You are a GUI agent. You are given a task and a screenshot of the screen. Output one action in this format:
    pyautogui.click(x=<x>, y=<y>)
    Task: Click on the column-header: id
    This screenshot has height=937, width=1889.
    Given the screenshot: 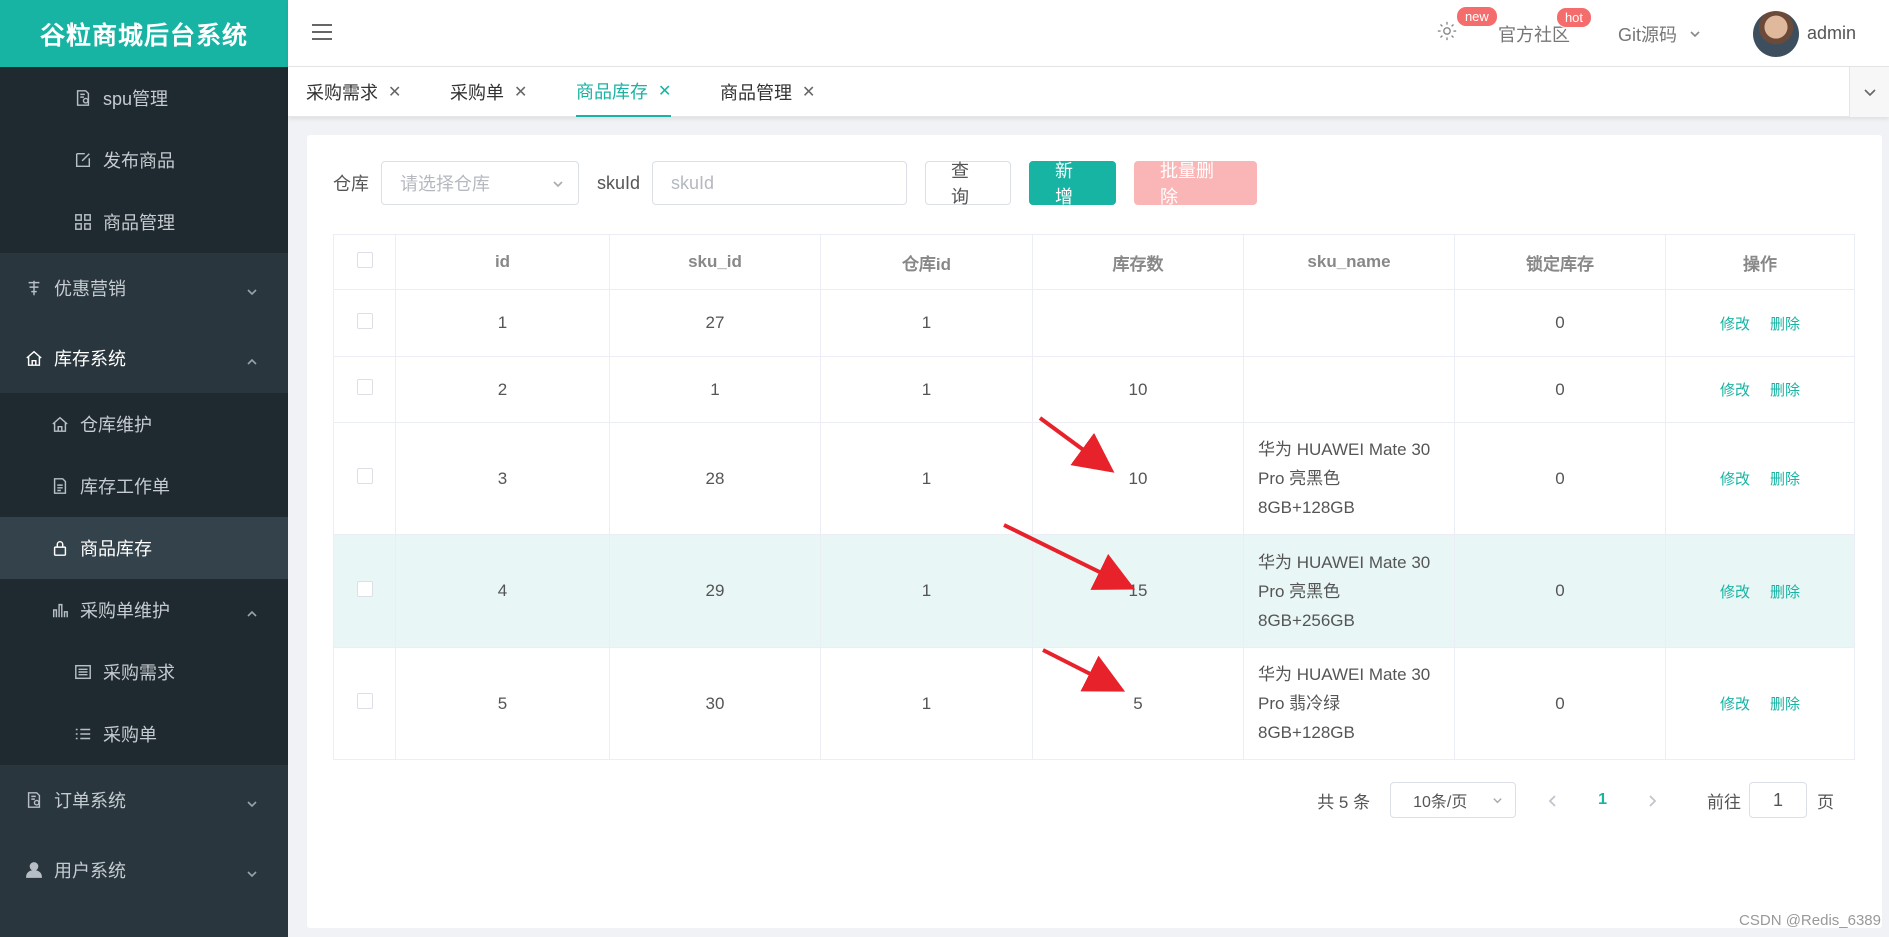 What is the action you would take?
    pyautogui.click(x=502, y=262)
    